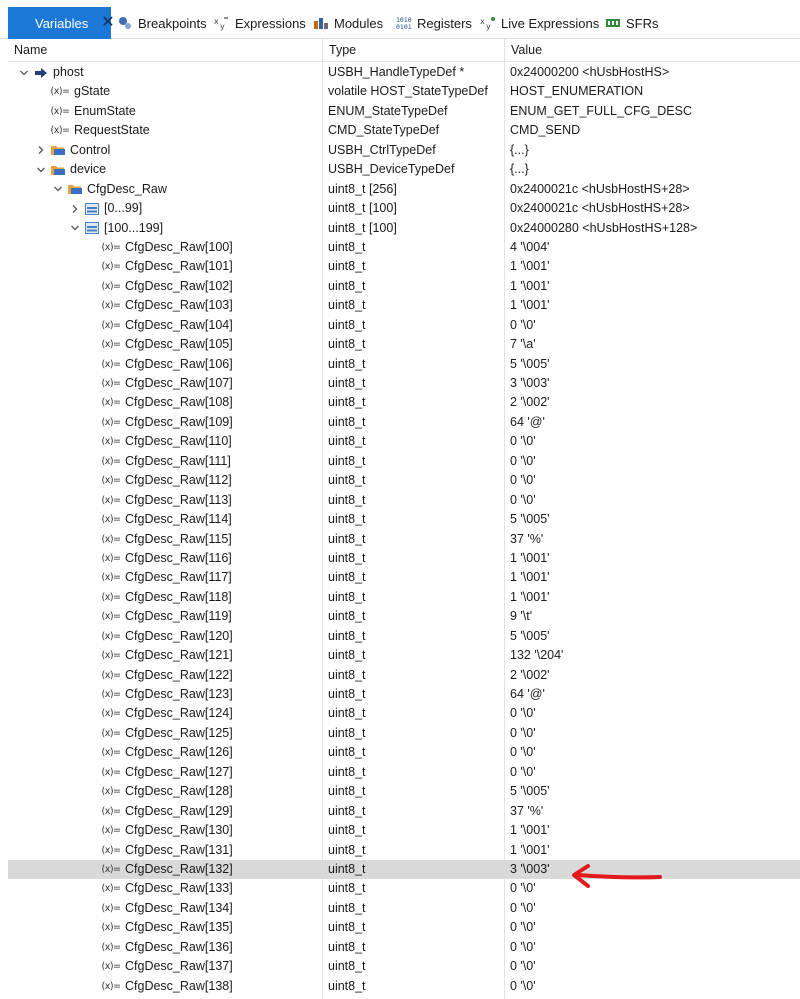 The width and height of the screenshot is (800, 999). What do you see at coordinates (655, 208) in the screenshot?
I see `value-cell: 0x2400021c <hUsbHostHS+28>` at bounding box center [655, 208].